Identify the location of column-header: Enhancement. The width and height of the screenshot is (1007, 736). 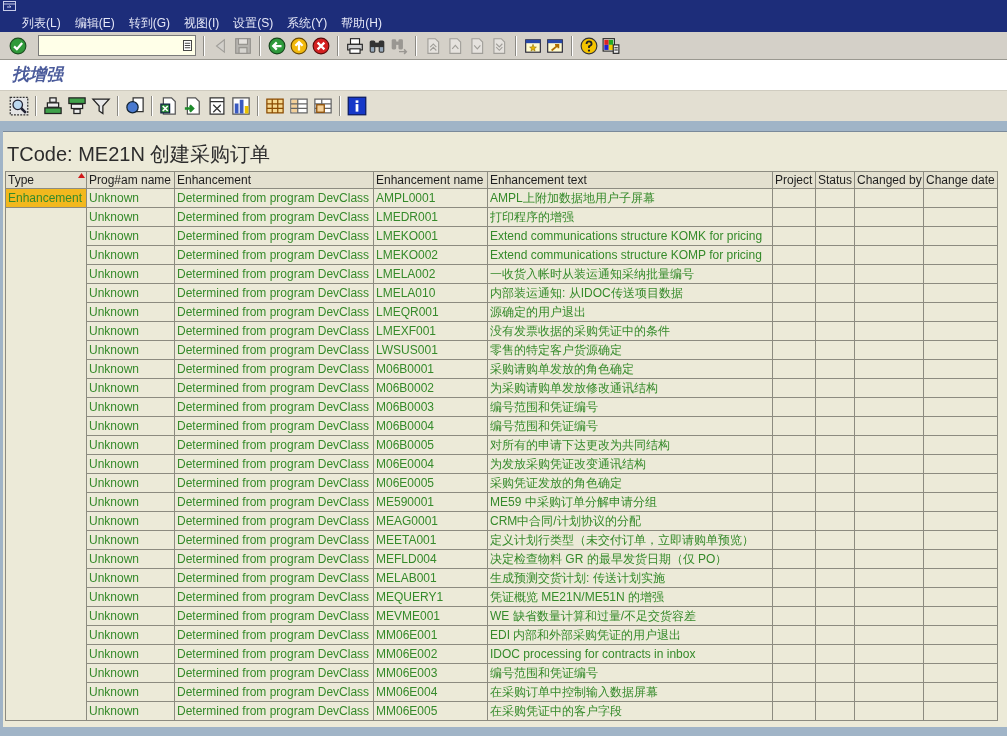
(274, 180).